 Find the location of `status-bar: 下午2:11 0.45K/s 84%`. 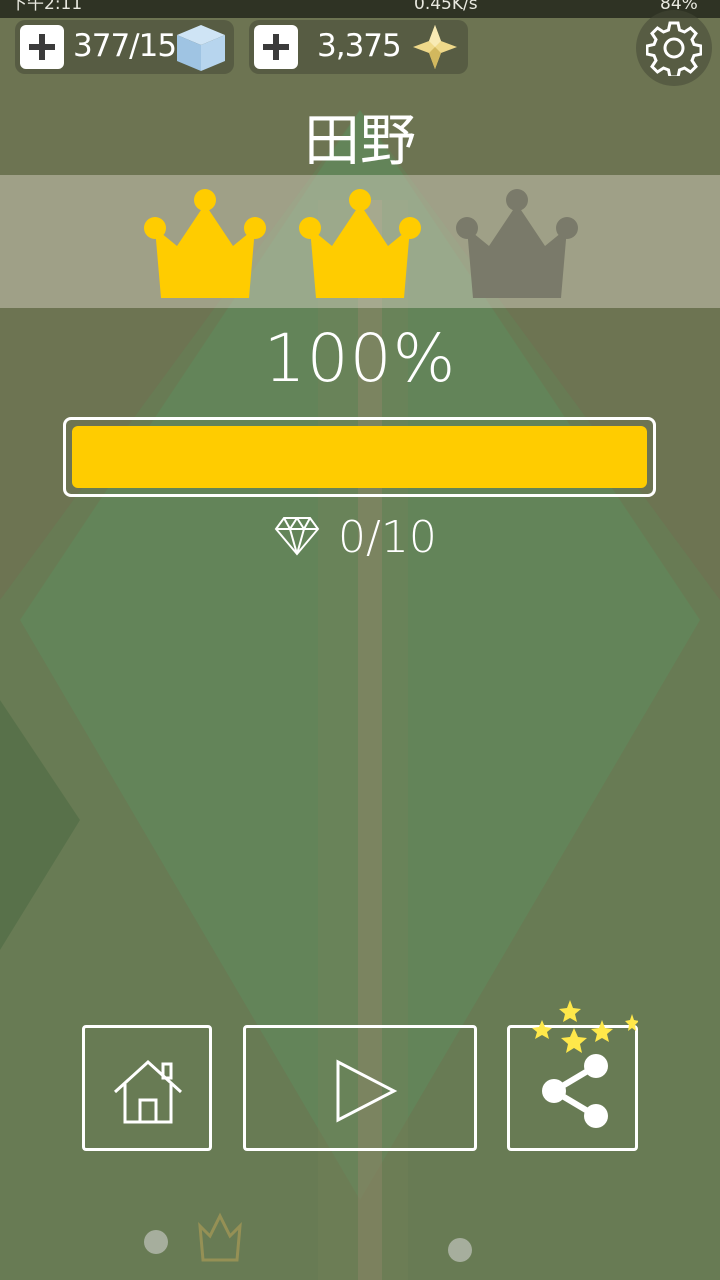

status-bar: 下午2:11 0.45K/s 84% is located at coordinates (360, 9).